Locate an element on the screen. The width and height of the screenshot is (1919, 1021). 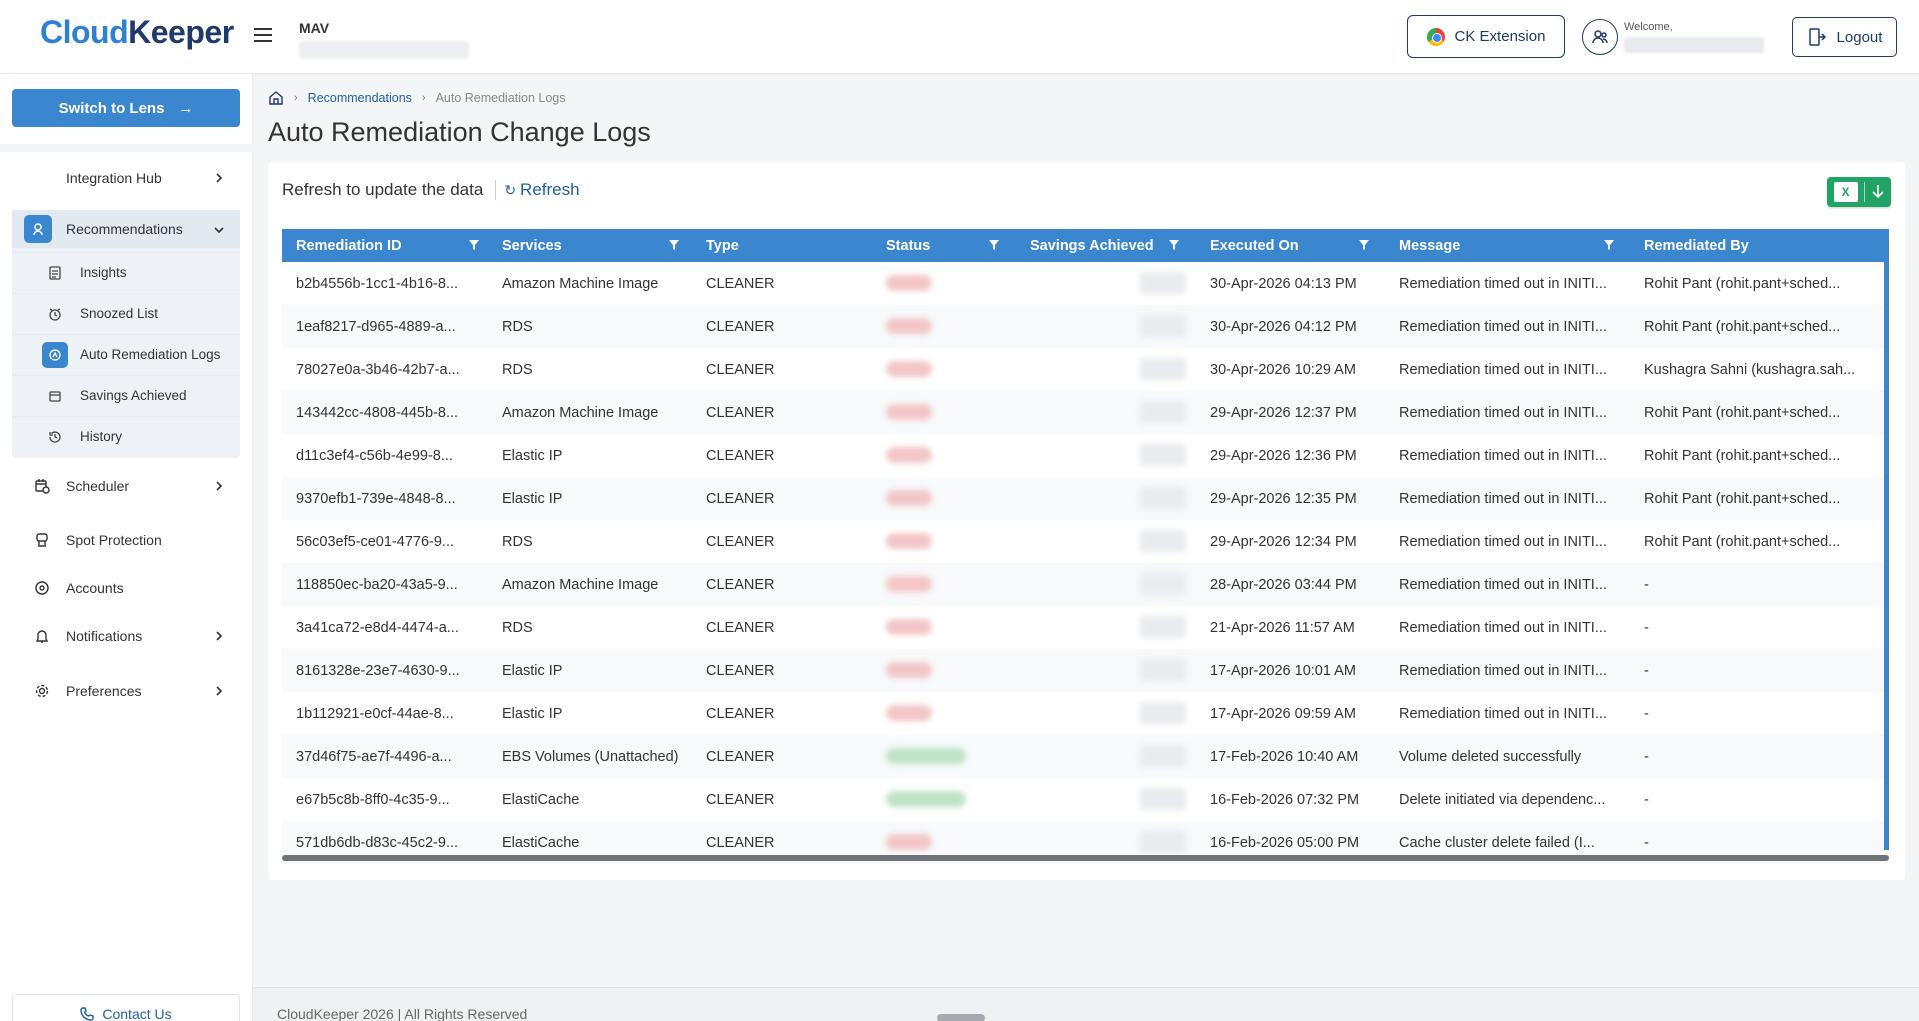
column-header-savings-achieved: Savings Achieved is located at coordinates (1106, 245).